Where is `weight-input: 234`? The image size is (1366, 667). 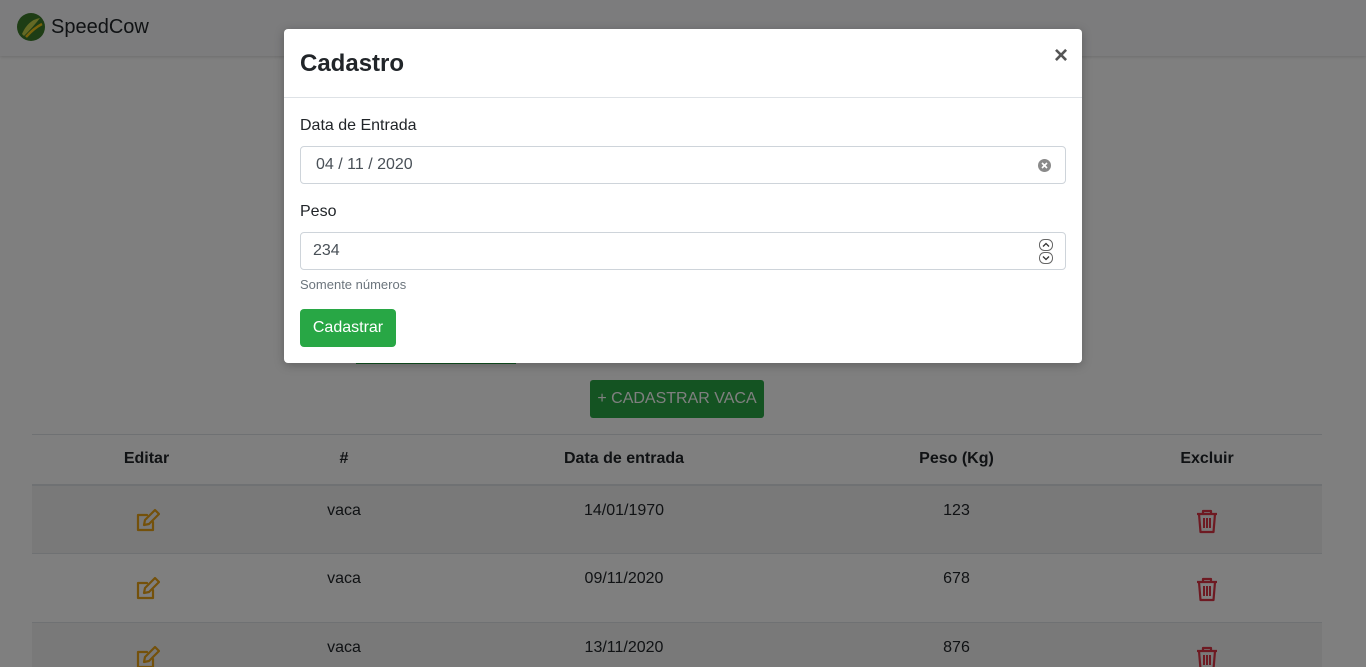 weight-input: 234 is located at coordinates (683, 251).